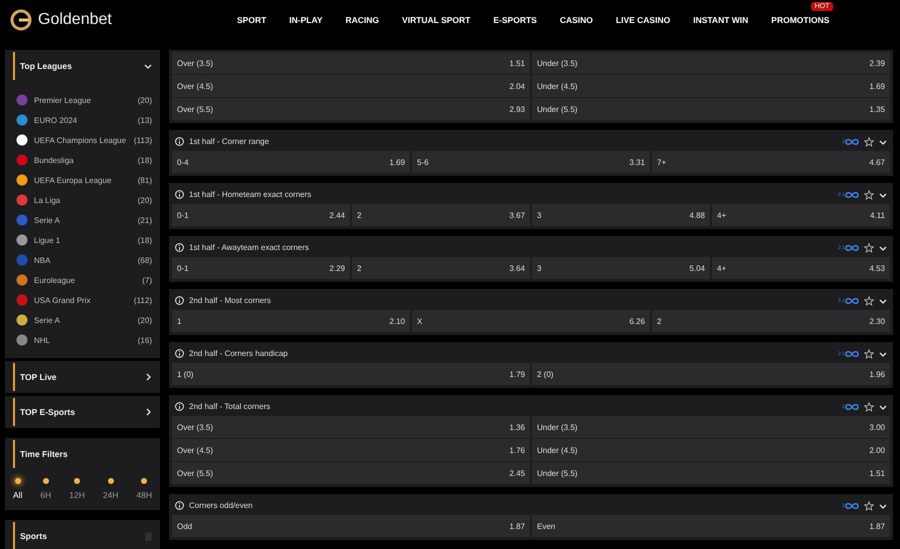  I want to click on time-filter: 12H, so click(77, 489).